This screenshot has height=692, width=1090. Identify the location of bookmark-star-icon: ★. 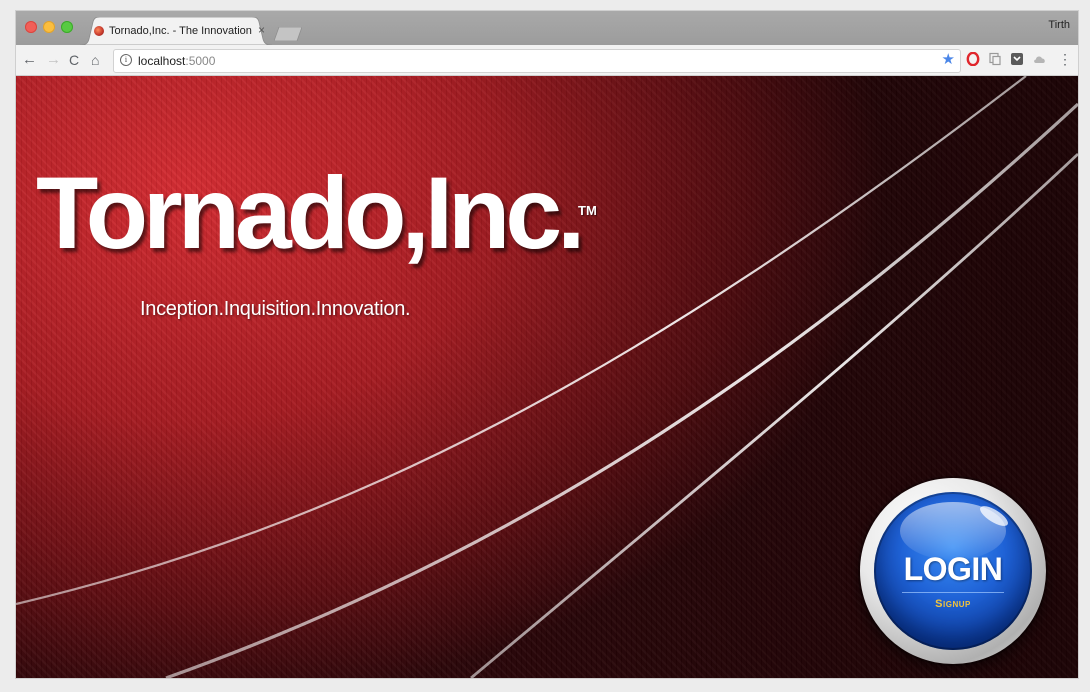
(948, 60).